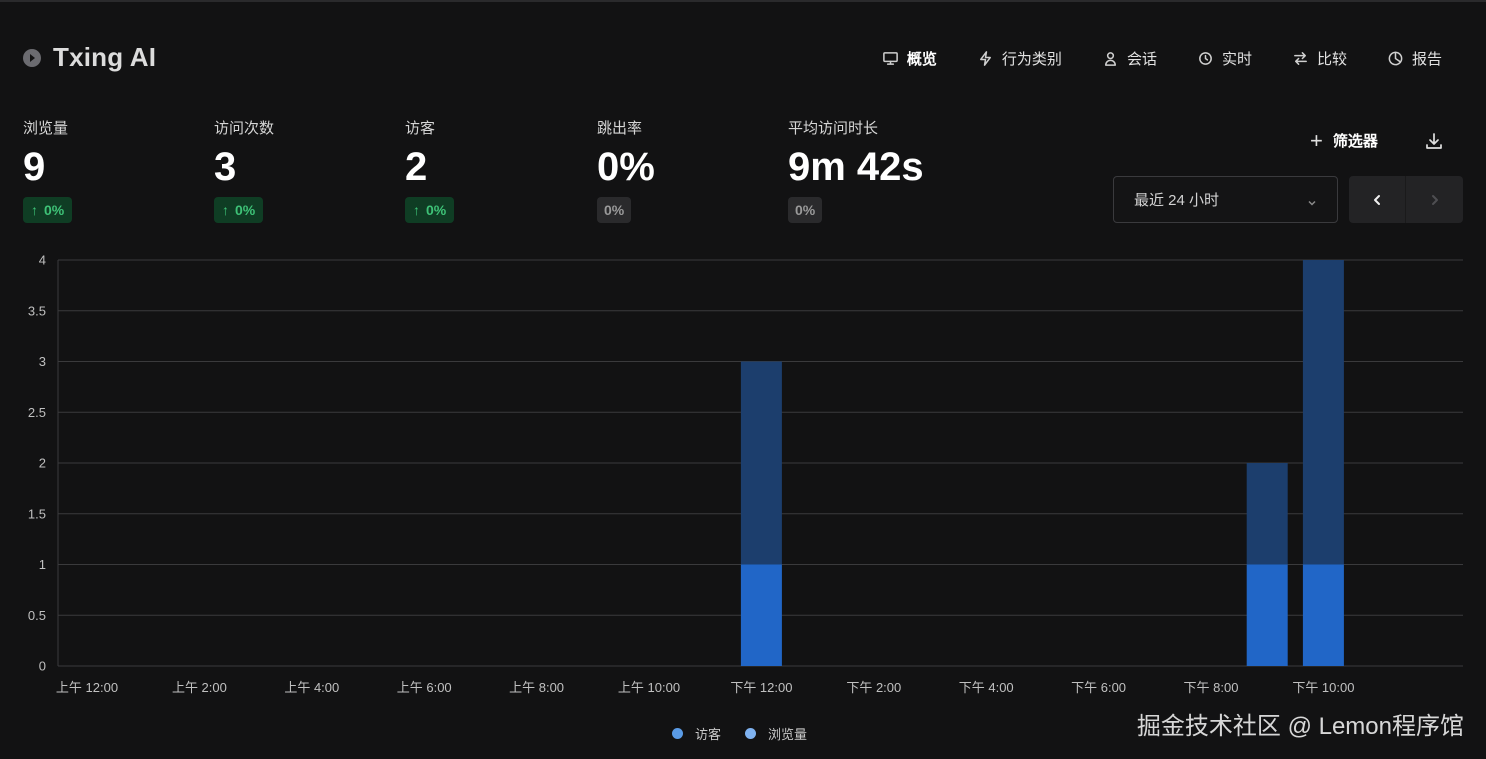  Describe the element at coordinates (708, 734) in the screenshot. I see `legend-label-visitors: 访客` at that location.